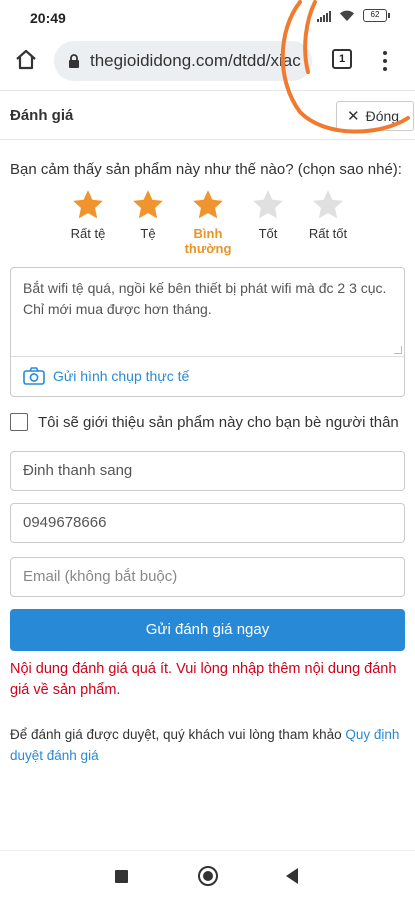  What do you see at coordinates (26, 60) in the screenshot?
I see `home-icon` at bounding box center [26, 60].